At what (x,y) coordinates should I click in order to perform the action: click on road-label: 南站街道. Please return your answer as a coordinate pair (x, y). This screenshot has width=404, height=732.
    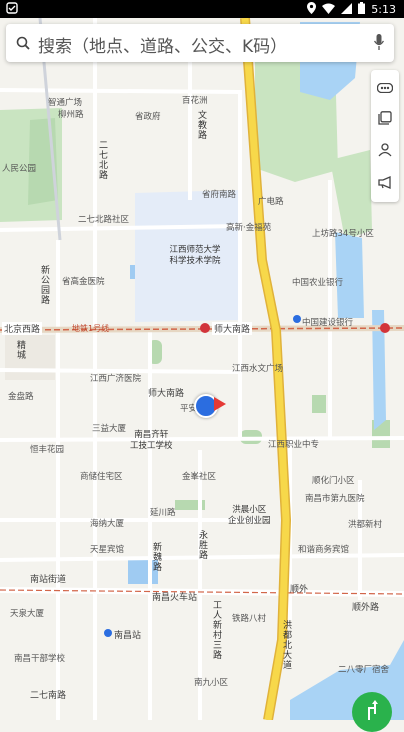
    Looking at the image, I should click on (48, 580).